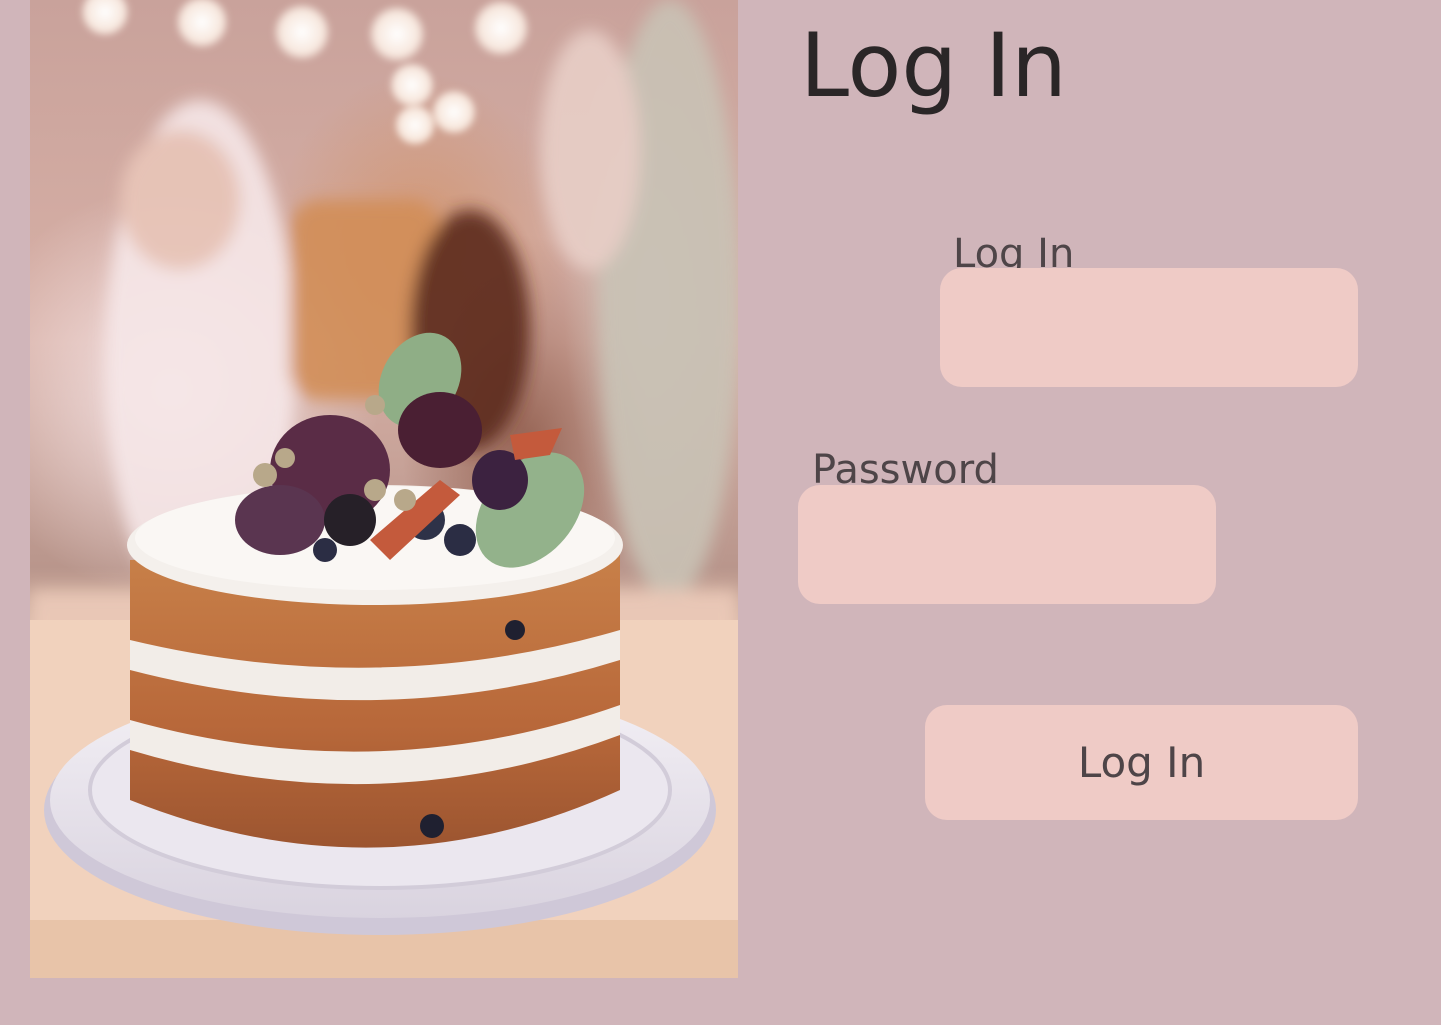  I want to click on login-button: Log In, so click(1141, 762).